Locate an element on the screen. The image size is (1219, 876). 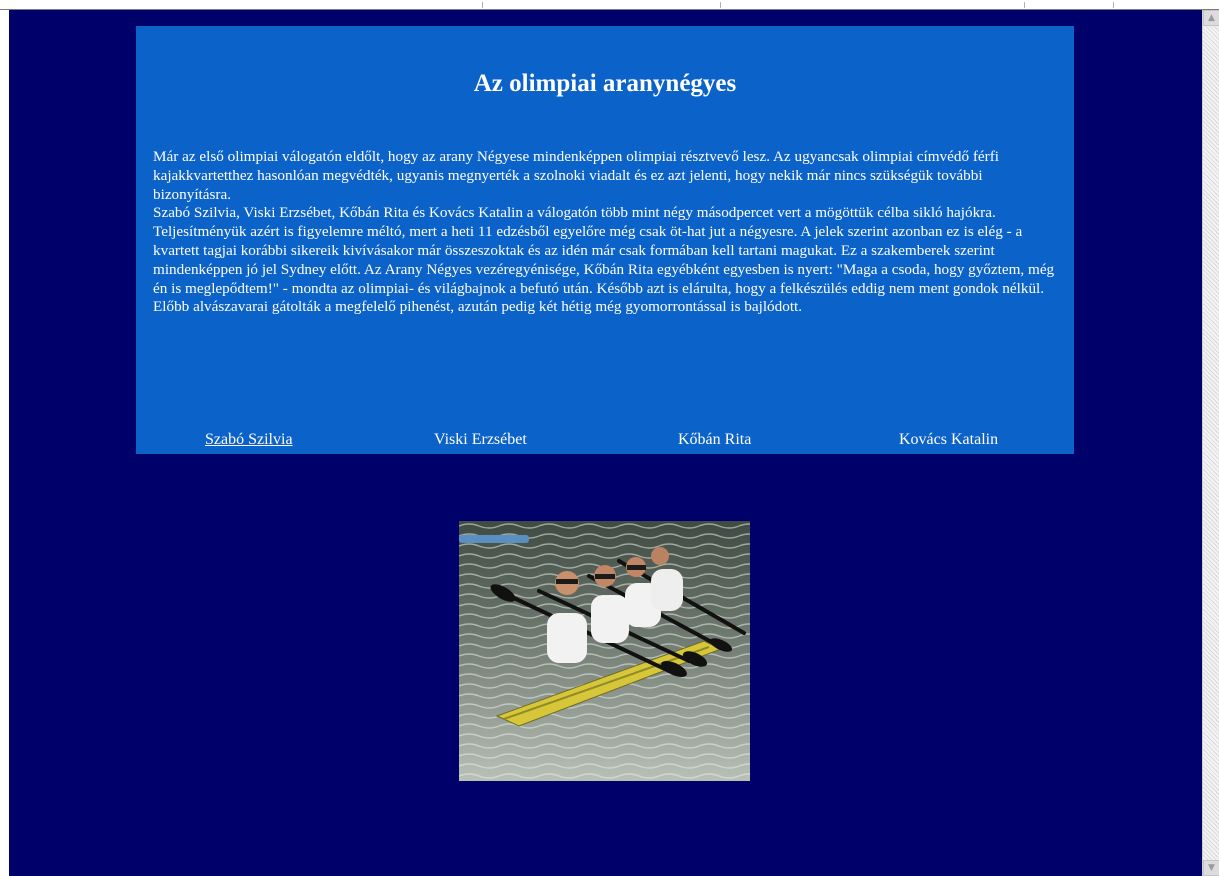
vertical-scrollbar: ▲ ▼ is located at coordinates (1210, 443).